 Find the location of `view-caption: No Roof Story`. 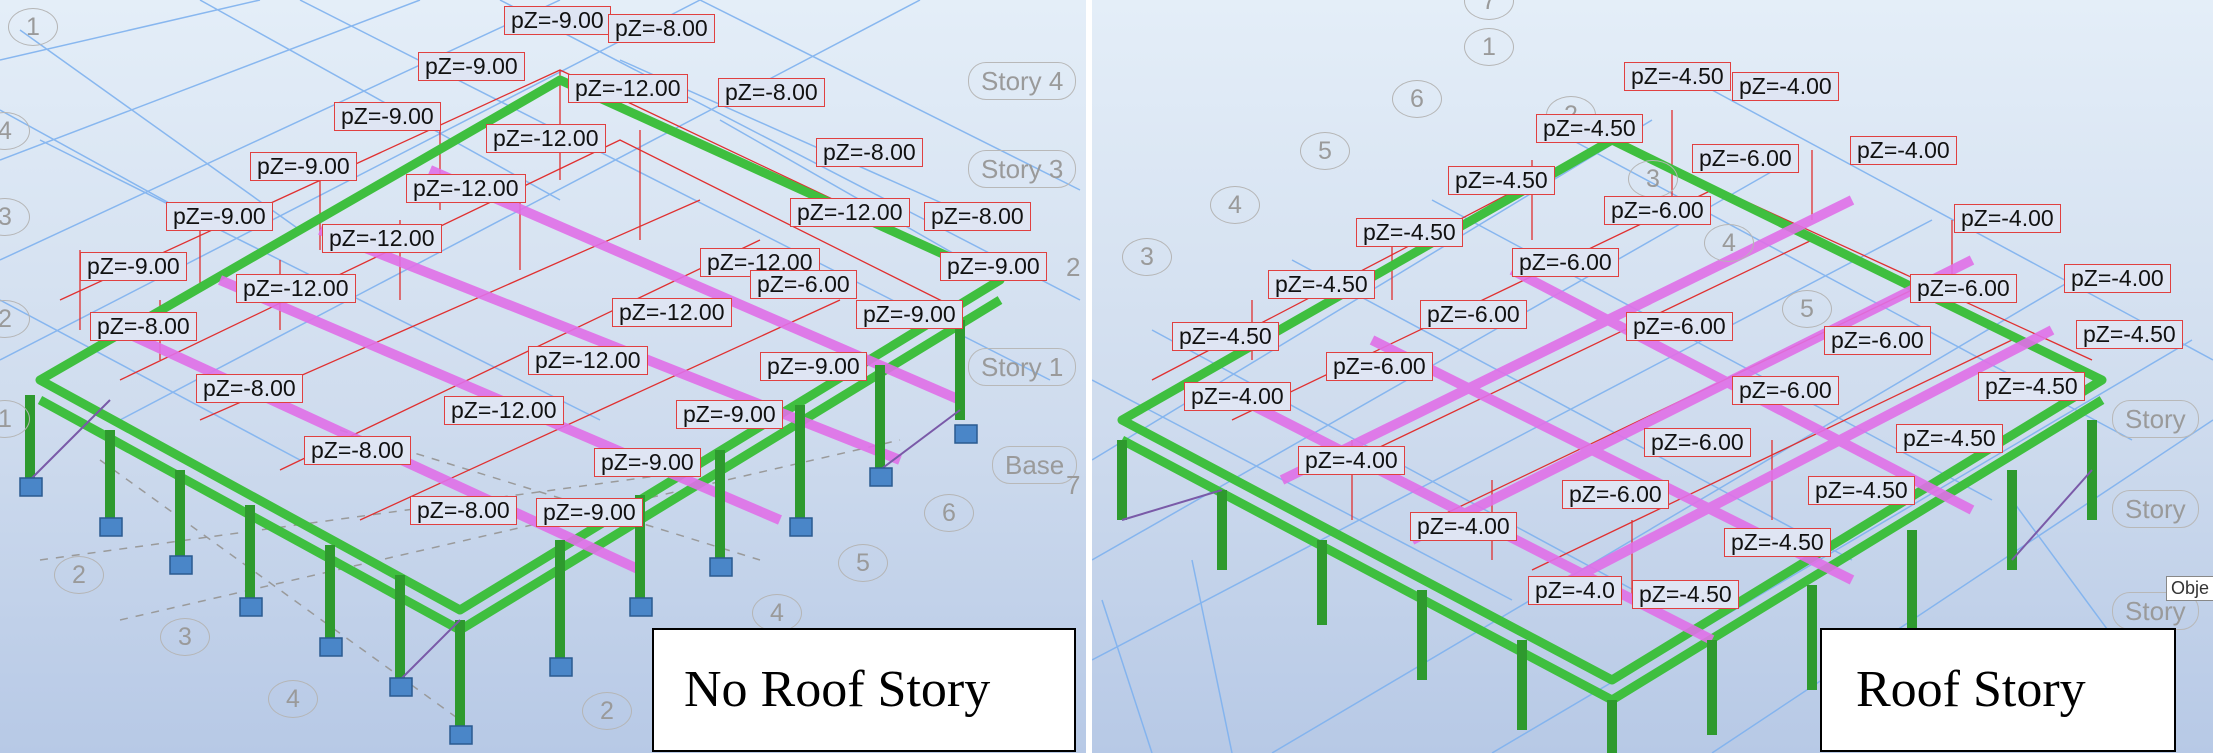

view-caption: No Roof Story is located at coordinates (864, 690).